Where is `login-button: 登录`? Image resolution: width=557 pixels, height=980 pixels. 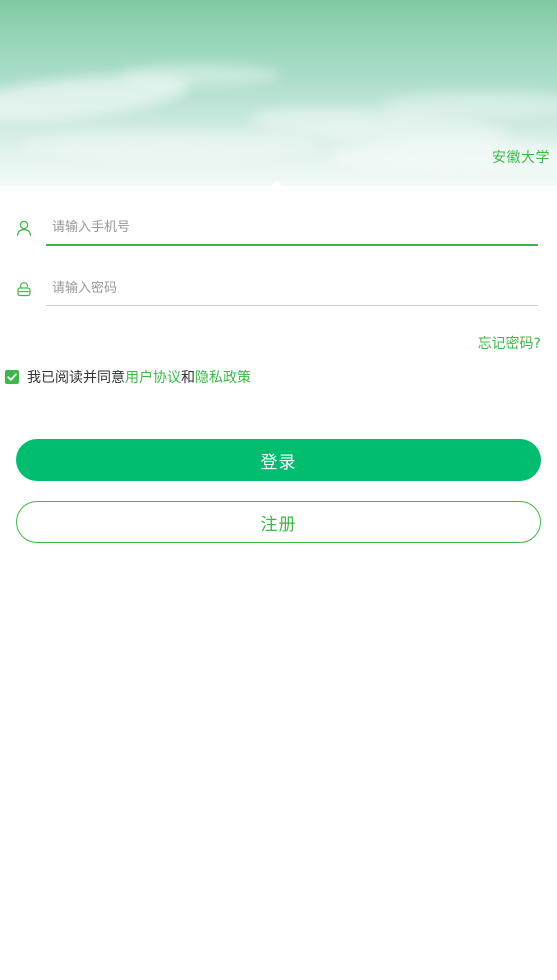
login-button: 登录 is located at coordinates (278, 460).